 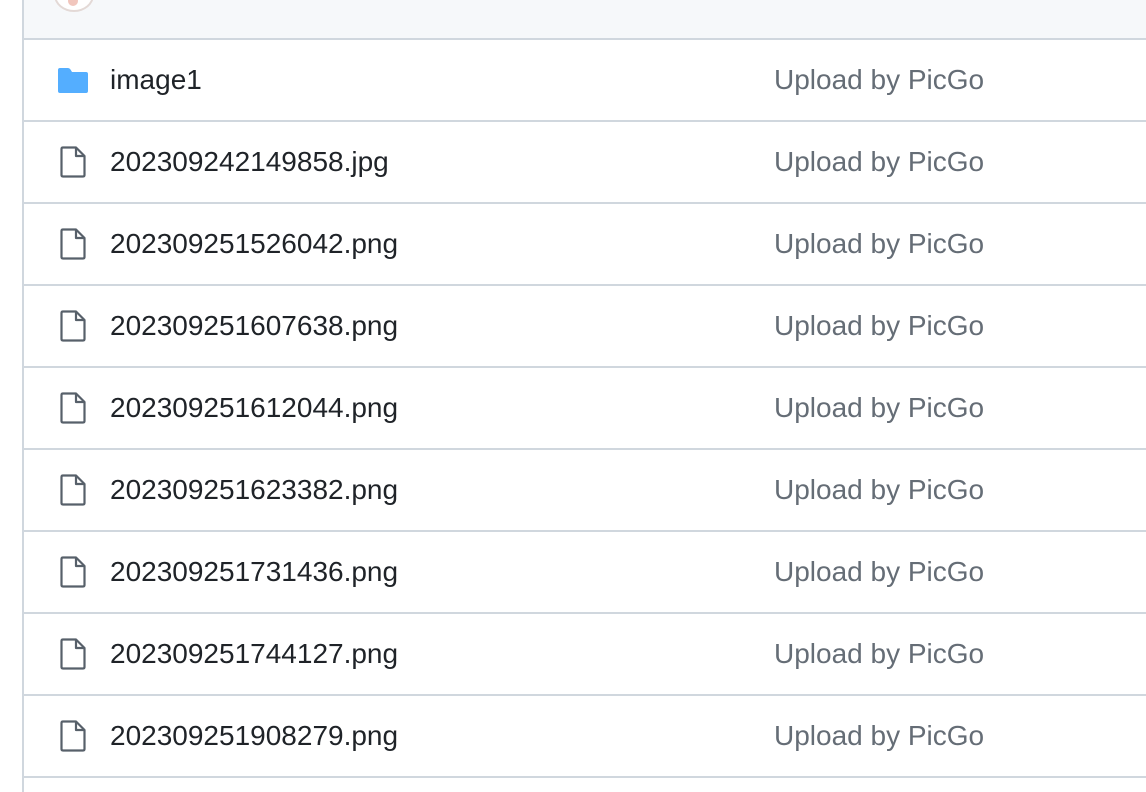 I want to click on file-name-link: 202309251908279.png, so click(x=254, y=736).